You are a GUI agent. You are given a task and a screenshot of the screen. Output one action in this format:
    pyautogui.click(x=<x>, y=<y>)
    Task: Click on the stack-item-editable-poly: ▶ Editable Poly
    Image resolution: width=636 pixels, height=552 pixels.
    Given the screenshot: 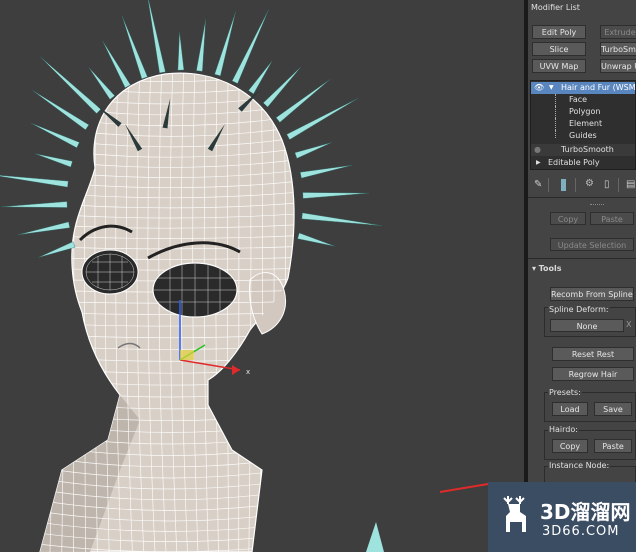 What is the action you would take?
    pyautogui.click(x=583, y=163)
    